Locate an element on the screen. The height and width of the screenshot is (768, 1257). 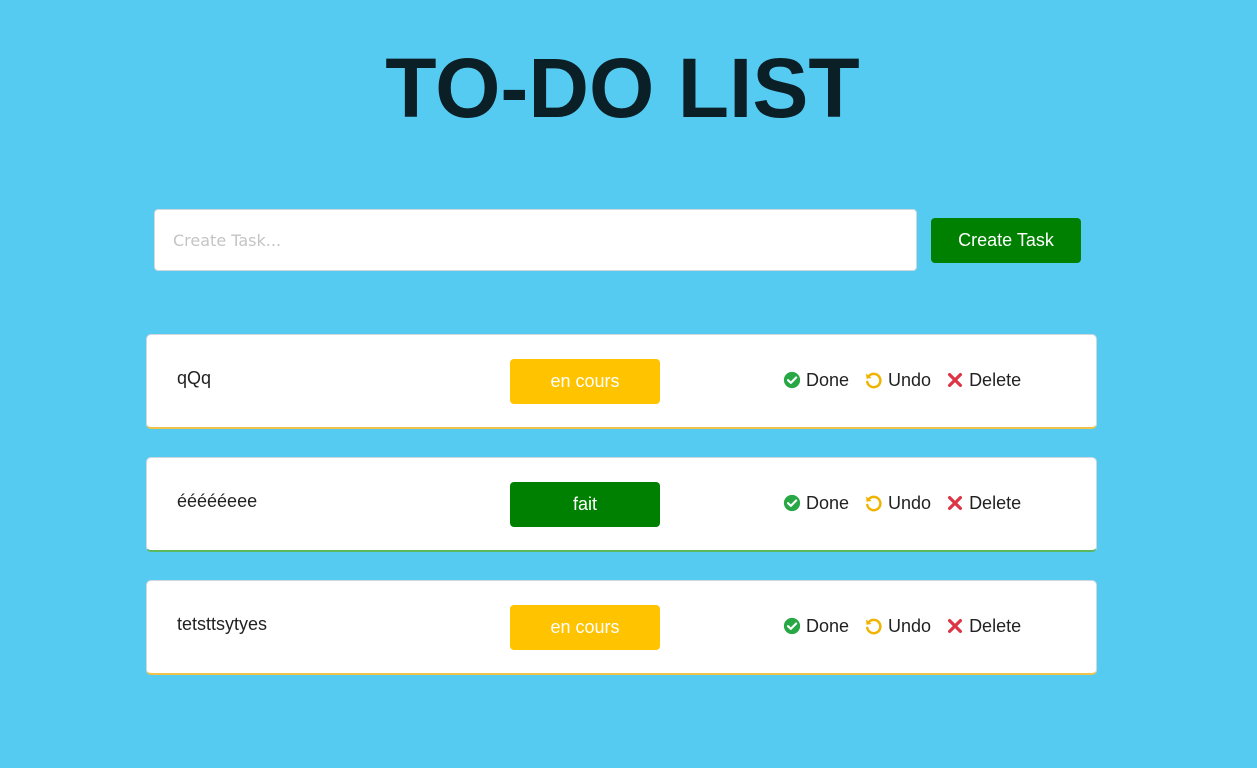
create-task-button: Create Task is located at coordinates (1006, 240).